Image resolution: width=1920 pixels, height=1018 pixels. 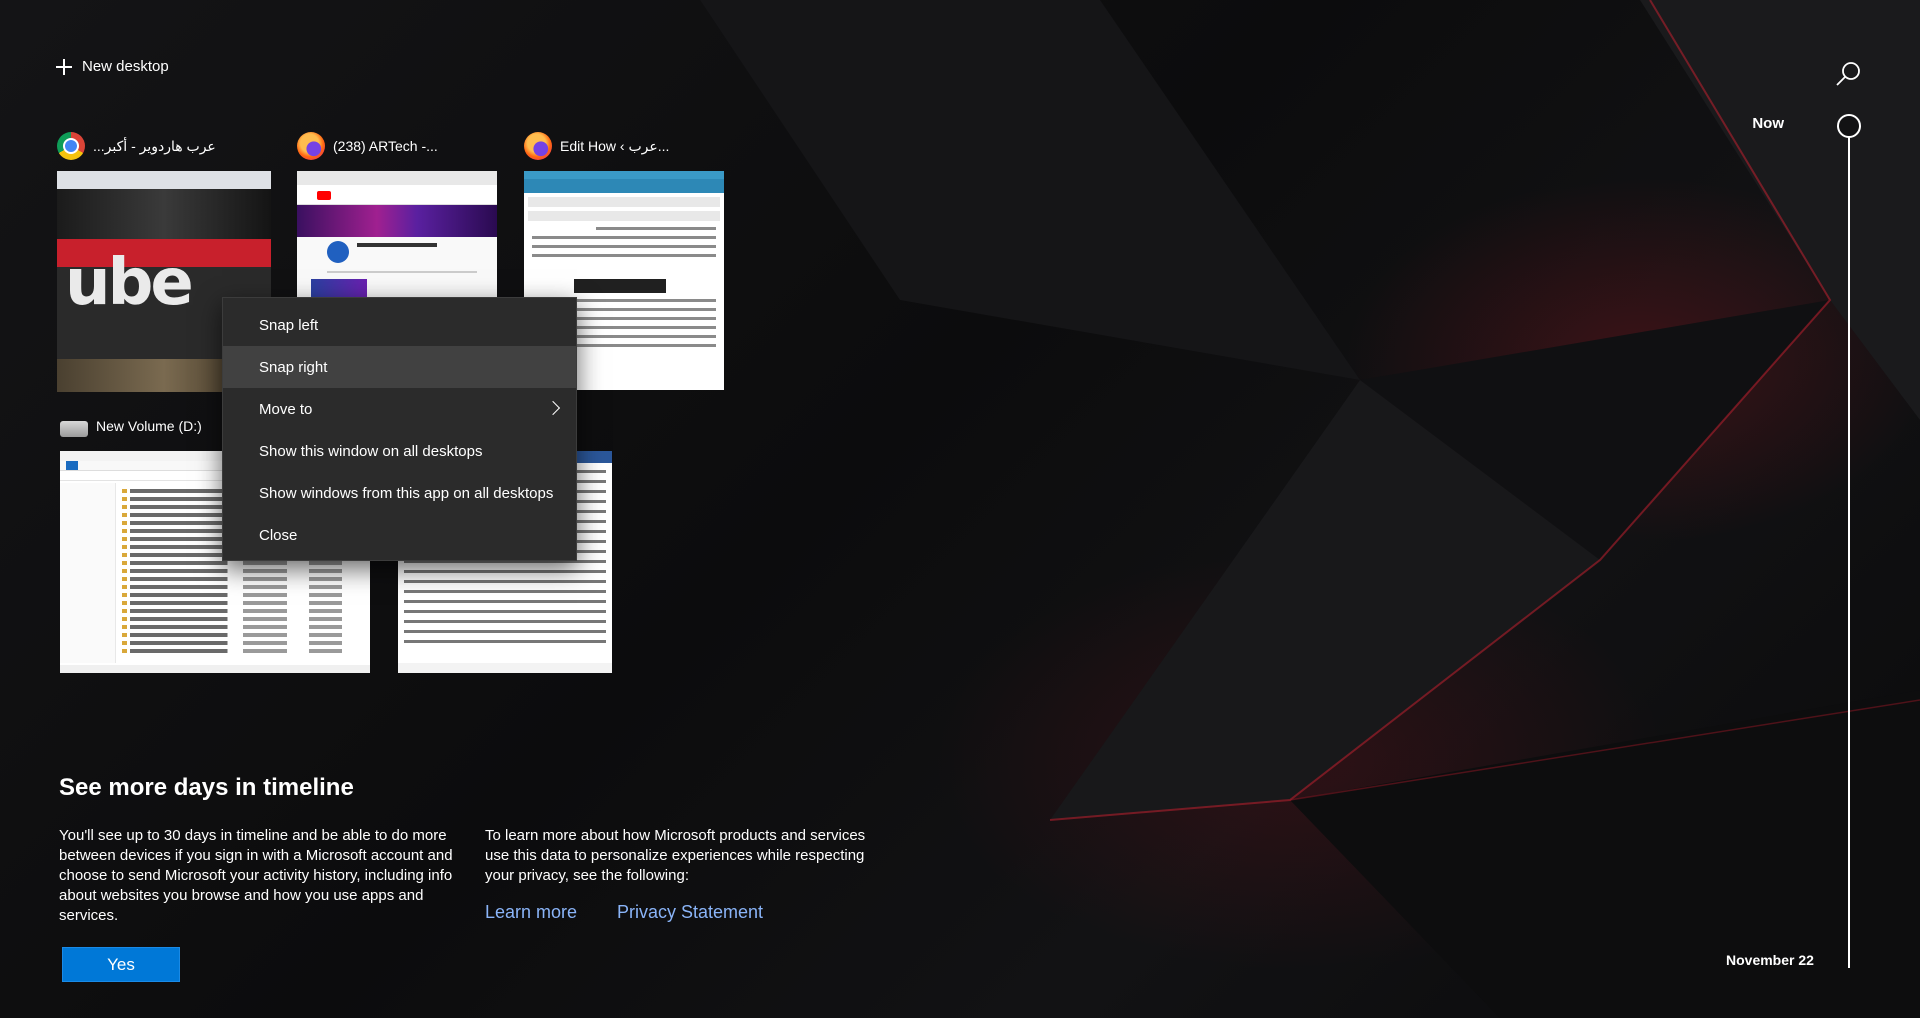 I want to click on menu-item-show-window-all-desktops: Show this window on all desktops, so click(x=399, y=451).